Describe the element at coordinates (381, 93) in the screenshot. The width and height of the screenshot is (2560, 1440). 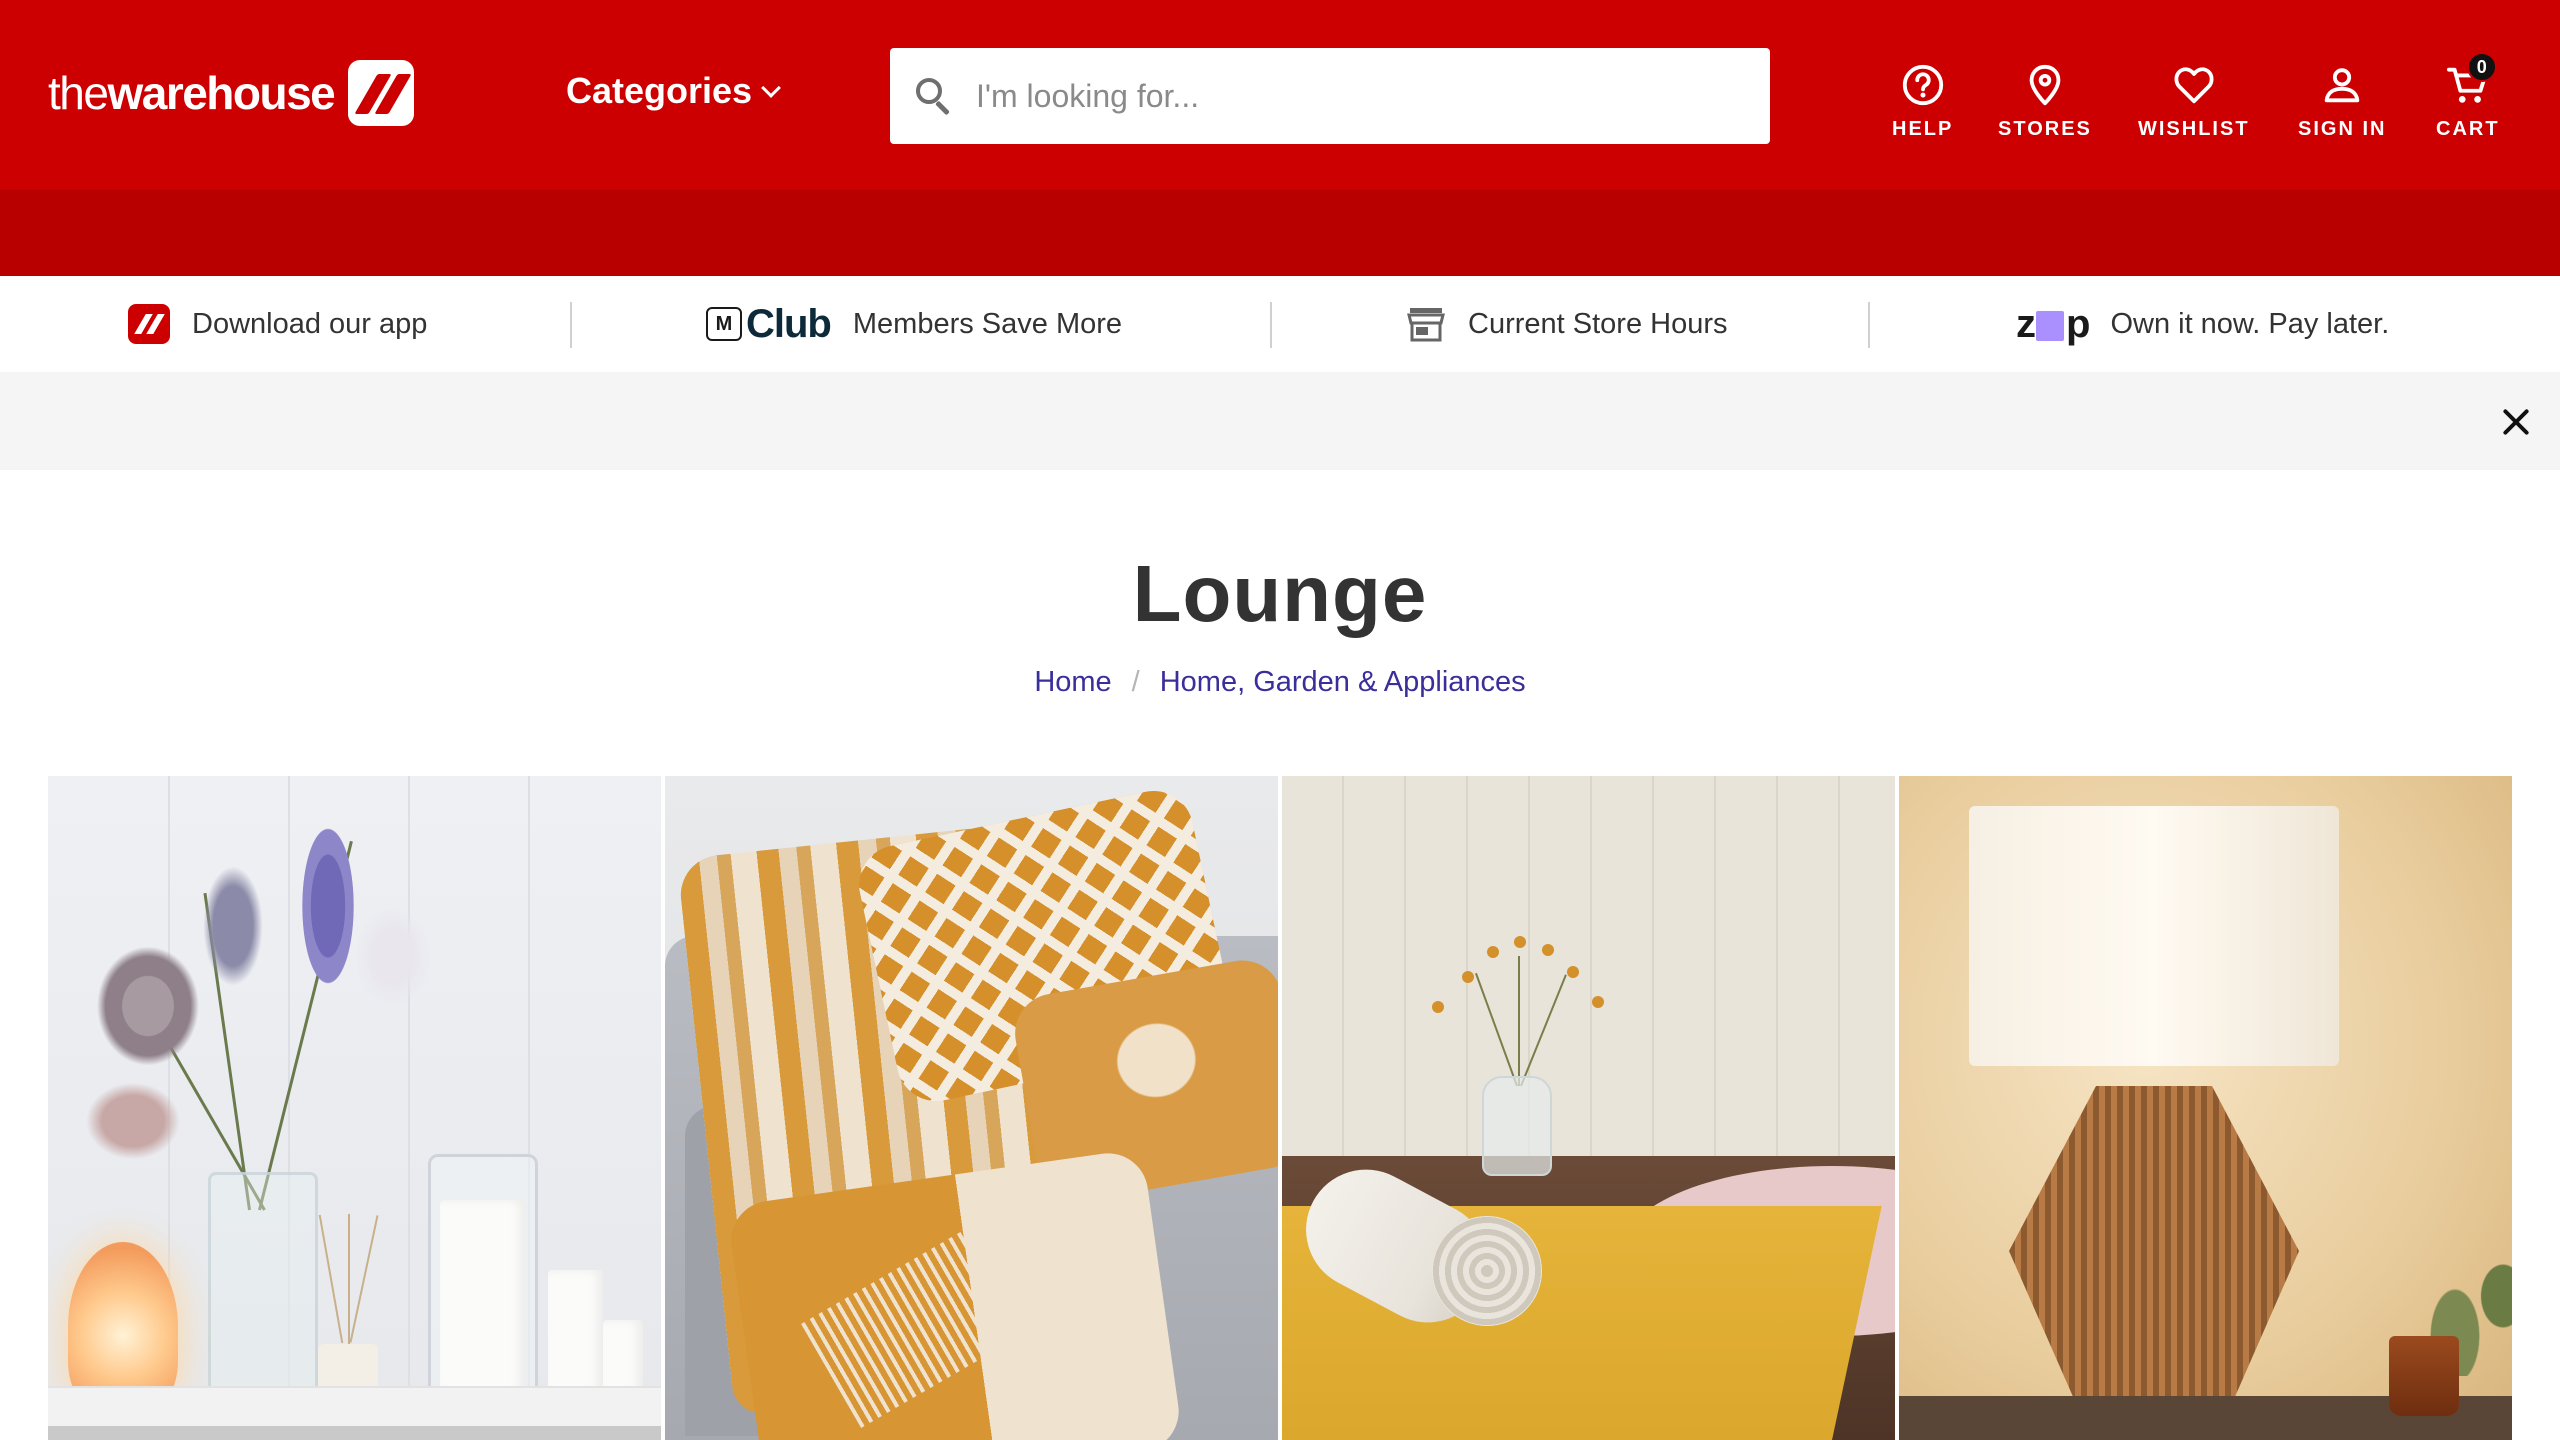
I see `logo-mark-icon` at that location.